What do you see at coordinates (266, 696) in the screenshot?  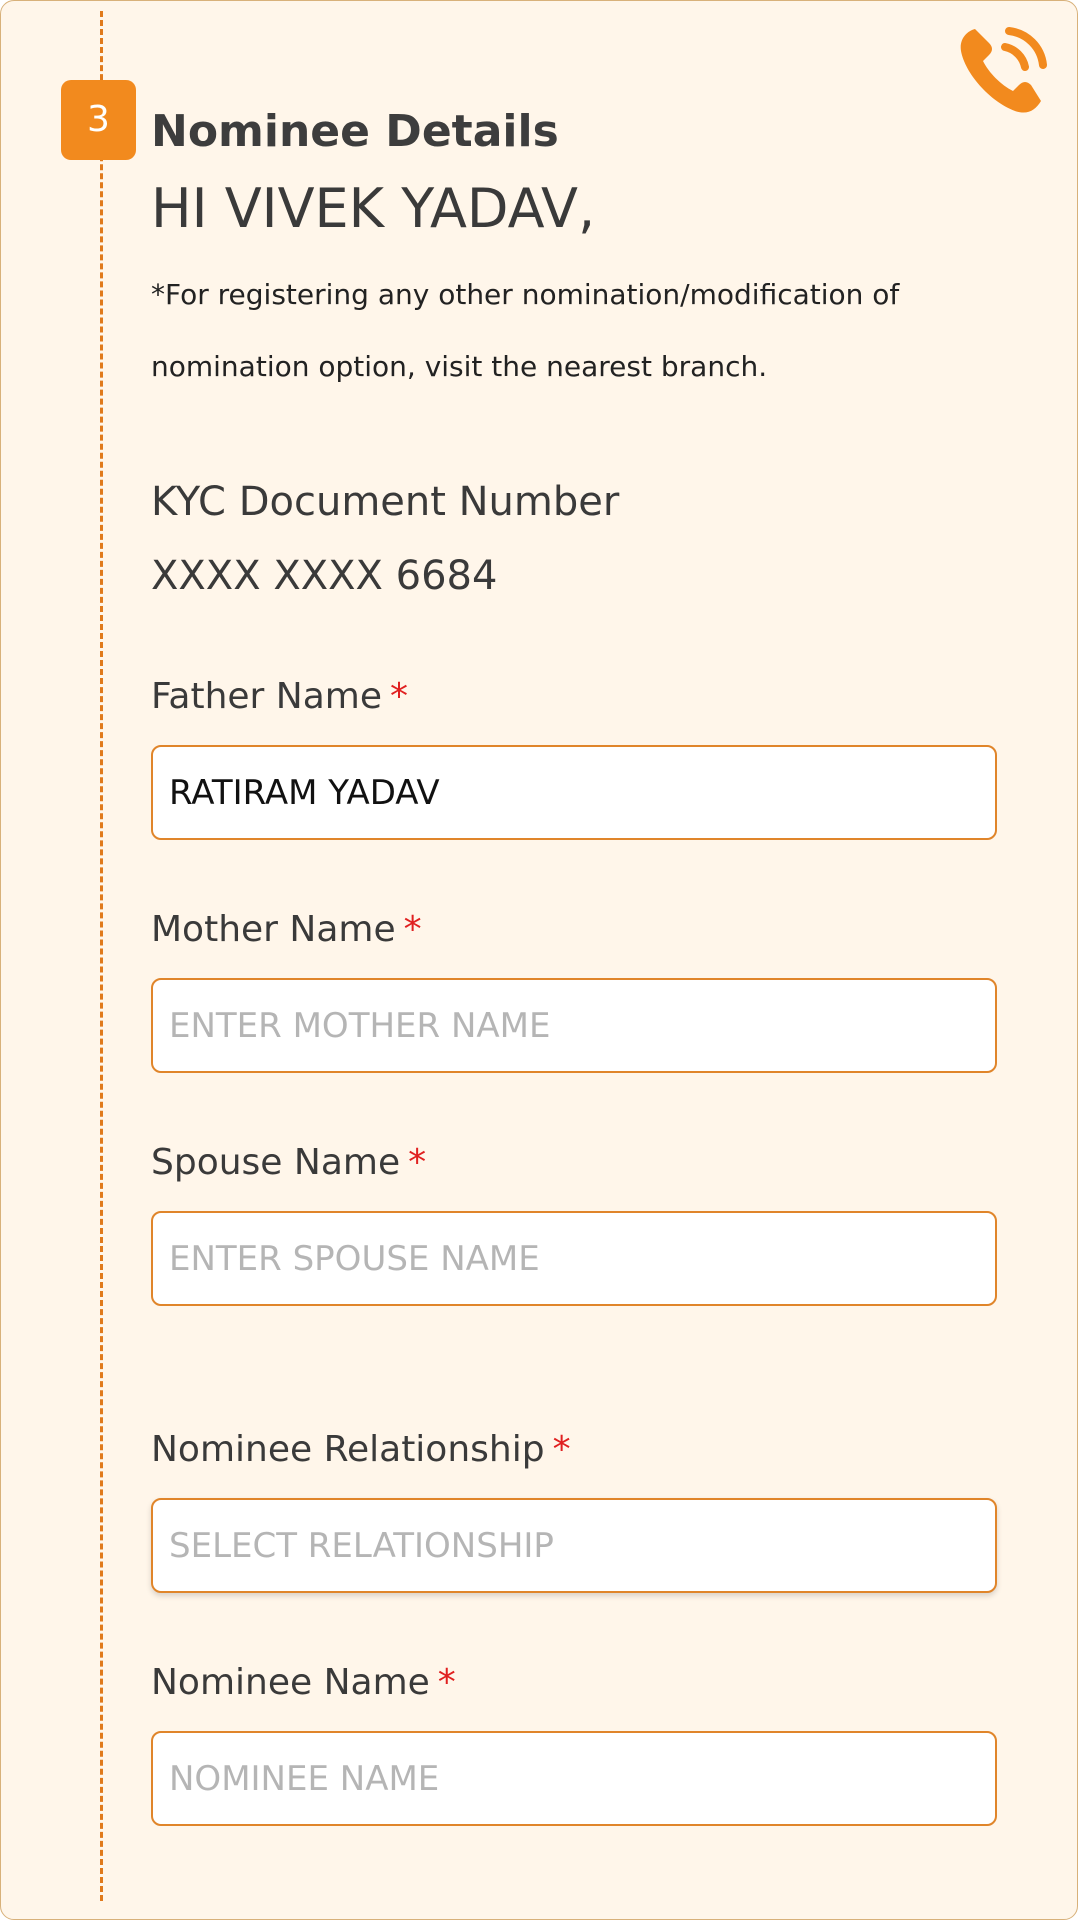 I see `father-name-label-text: Father Name` at bounding box center [266, 696].